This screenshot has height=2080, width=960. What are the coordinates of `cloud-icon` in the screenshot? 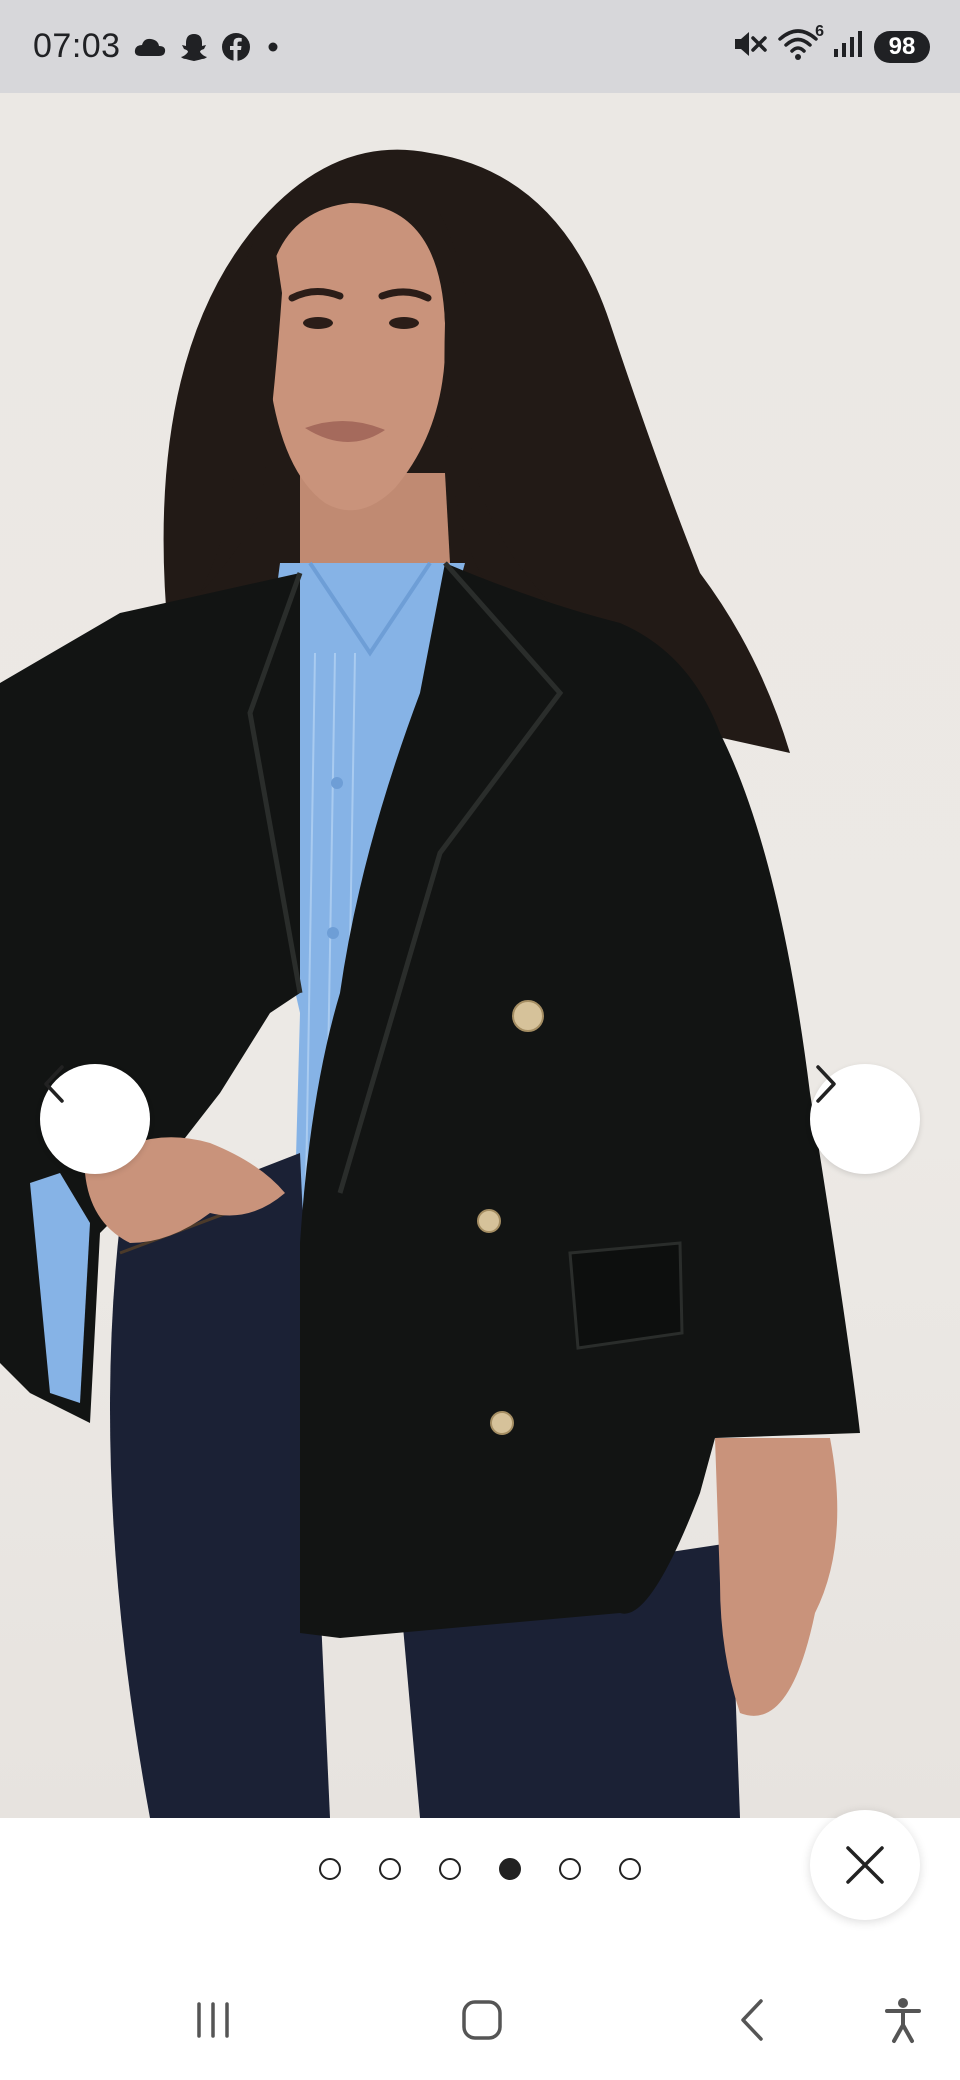 It's located at (150, 47).